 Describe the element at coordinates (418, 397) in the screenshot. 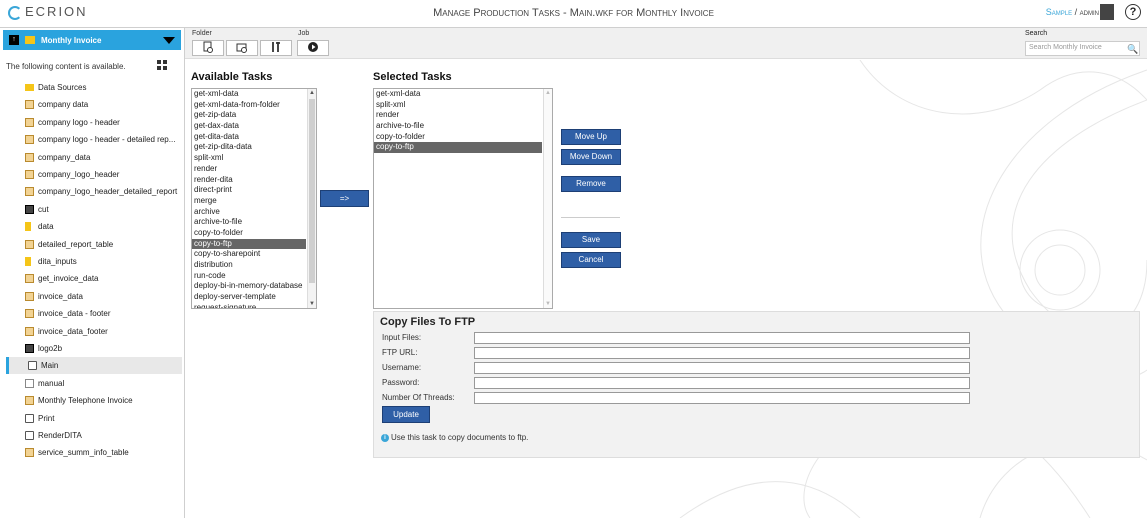

I see `threads-label: Number Of Threads:` at that location.